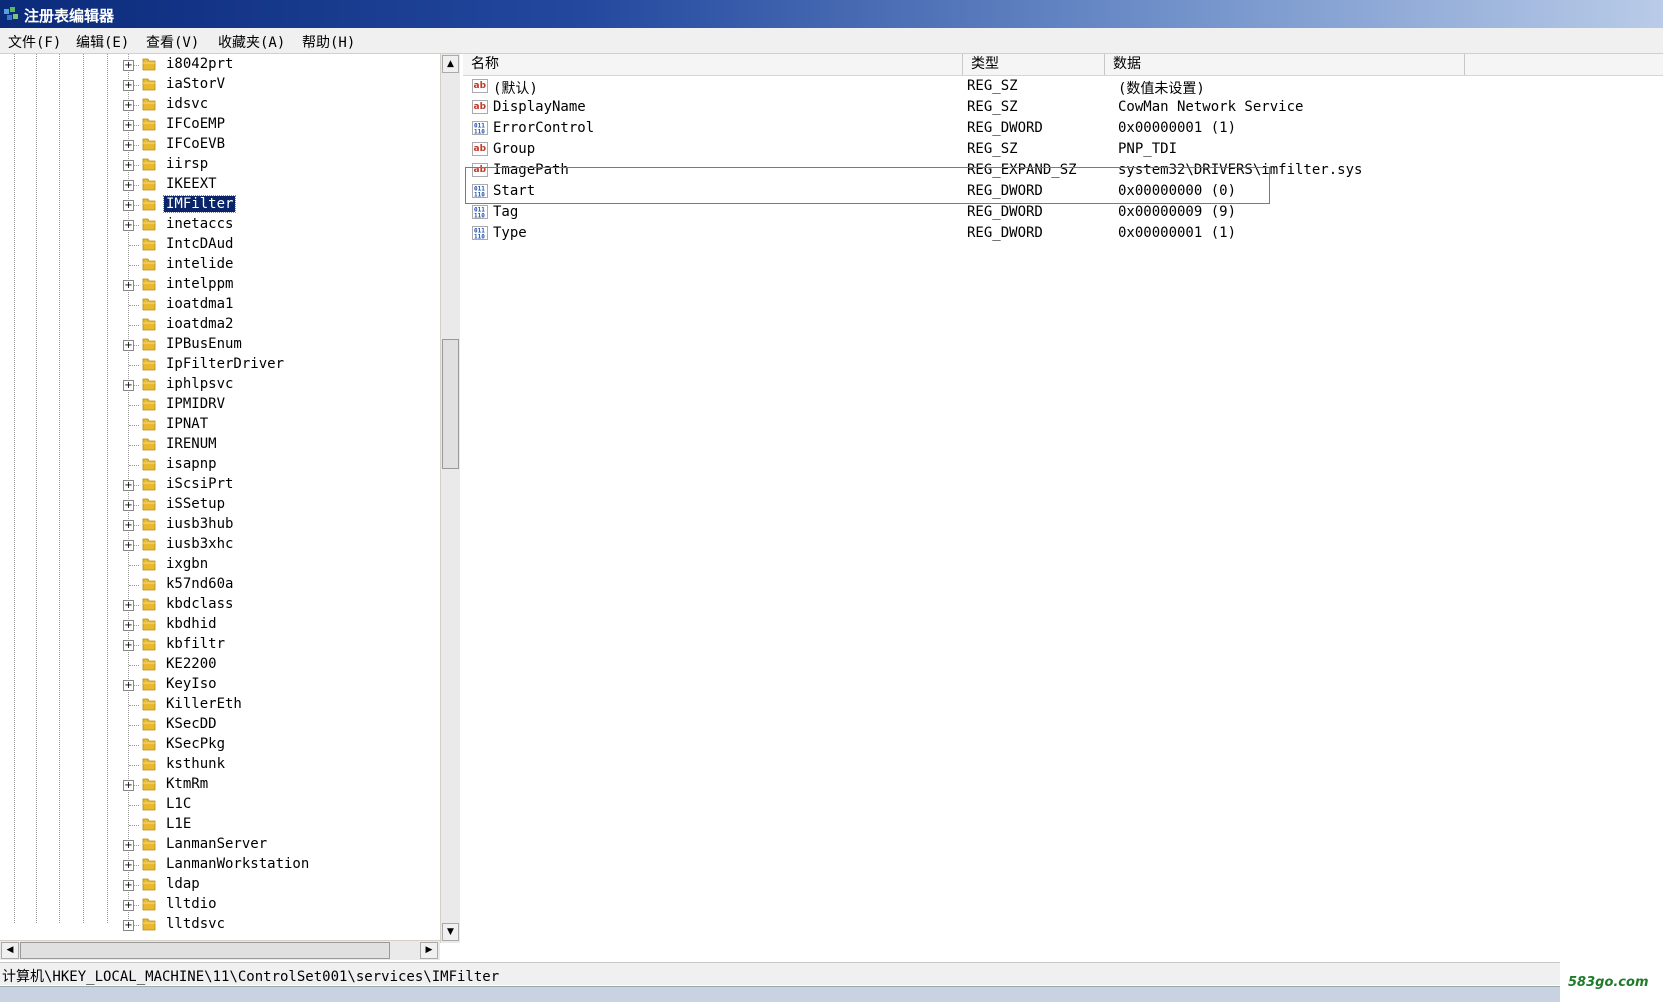 This screenshot has height=1002, width=1663. Describe the element at coordinates (207, 125) in the screenshot. I see `tree-item-ifcoemp: + IFCoEMP` at that location.